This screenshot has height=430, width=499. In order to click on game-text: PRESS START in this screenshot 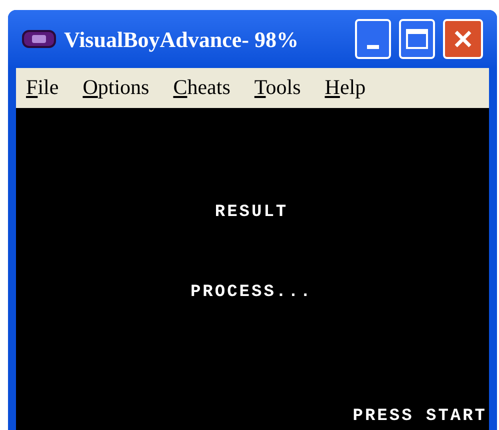, I will do `click(419, 417)`.